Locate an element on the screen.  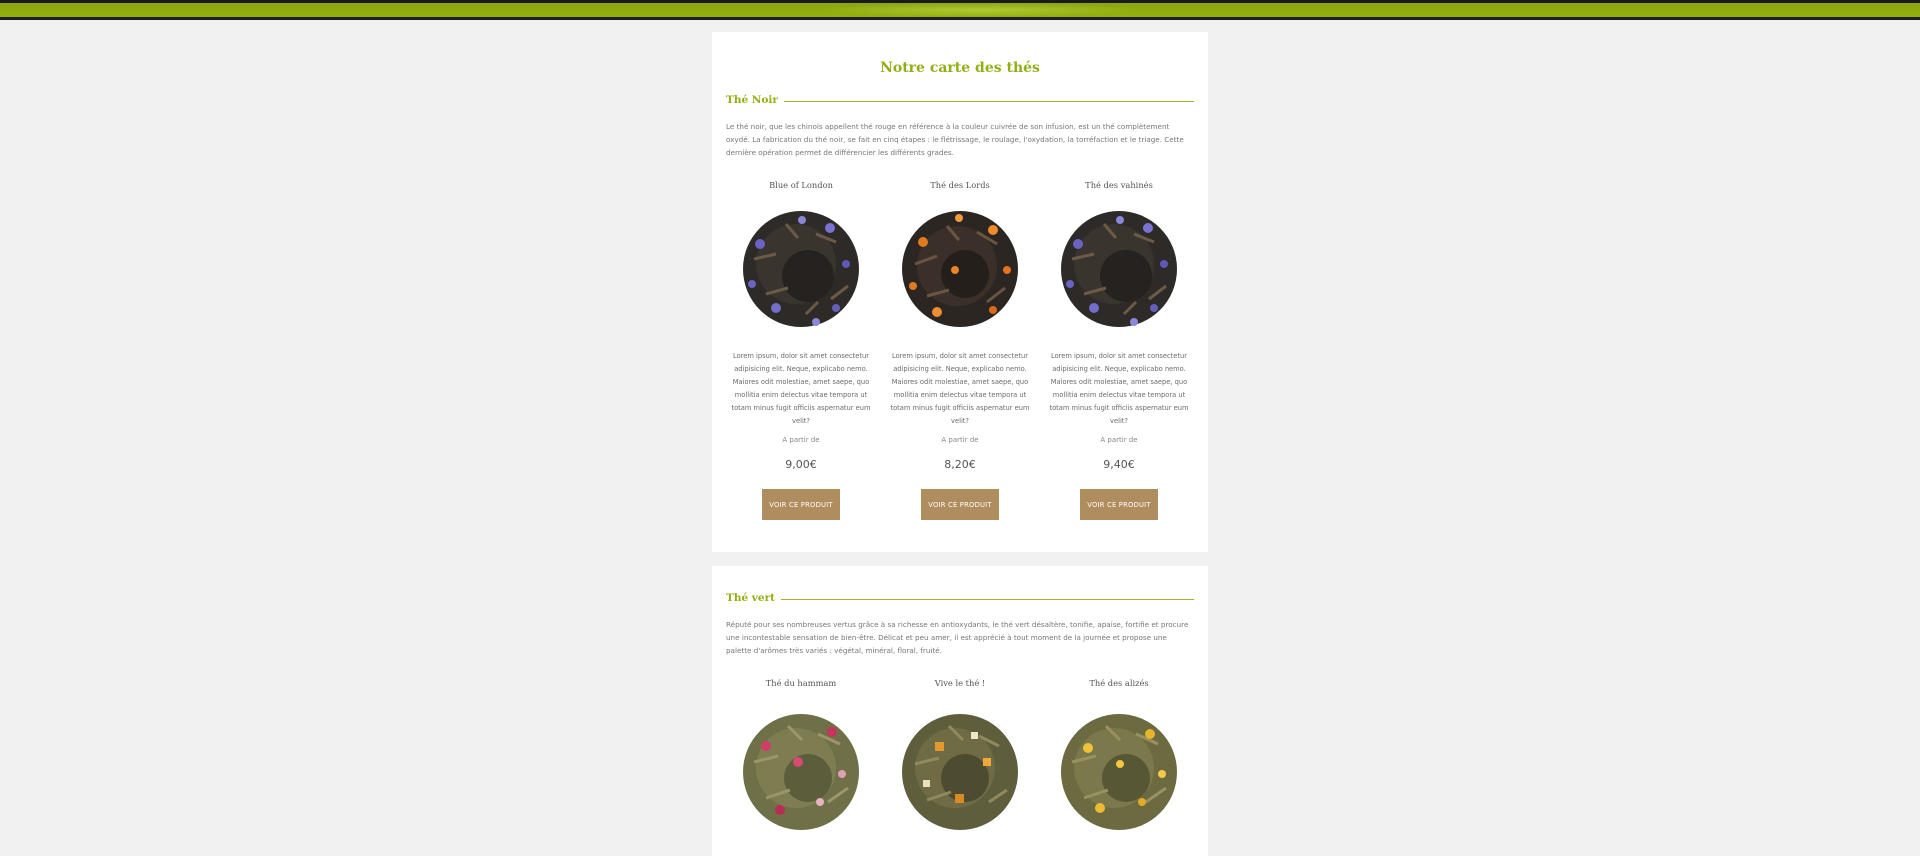
green-tea-orange-pieces-icon is located at coordinates (960, 767).